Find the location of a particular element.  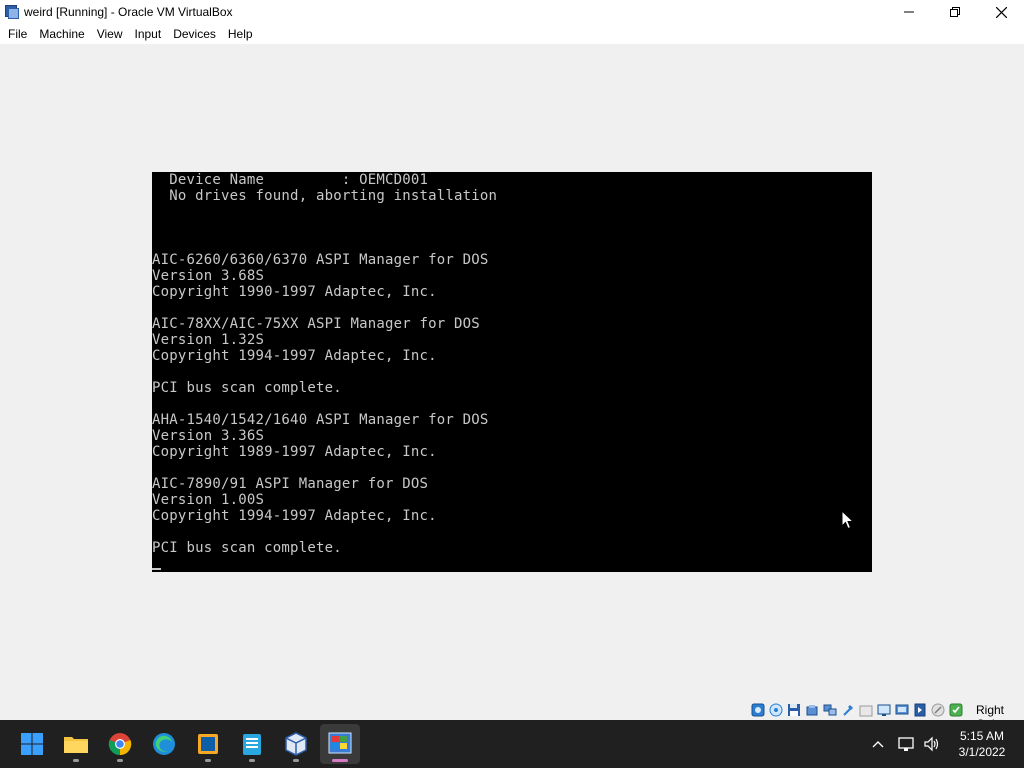

taskbar-clock: 5:15 AM 3/1/2022 is located at coordinates (982, 744).